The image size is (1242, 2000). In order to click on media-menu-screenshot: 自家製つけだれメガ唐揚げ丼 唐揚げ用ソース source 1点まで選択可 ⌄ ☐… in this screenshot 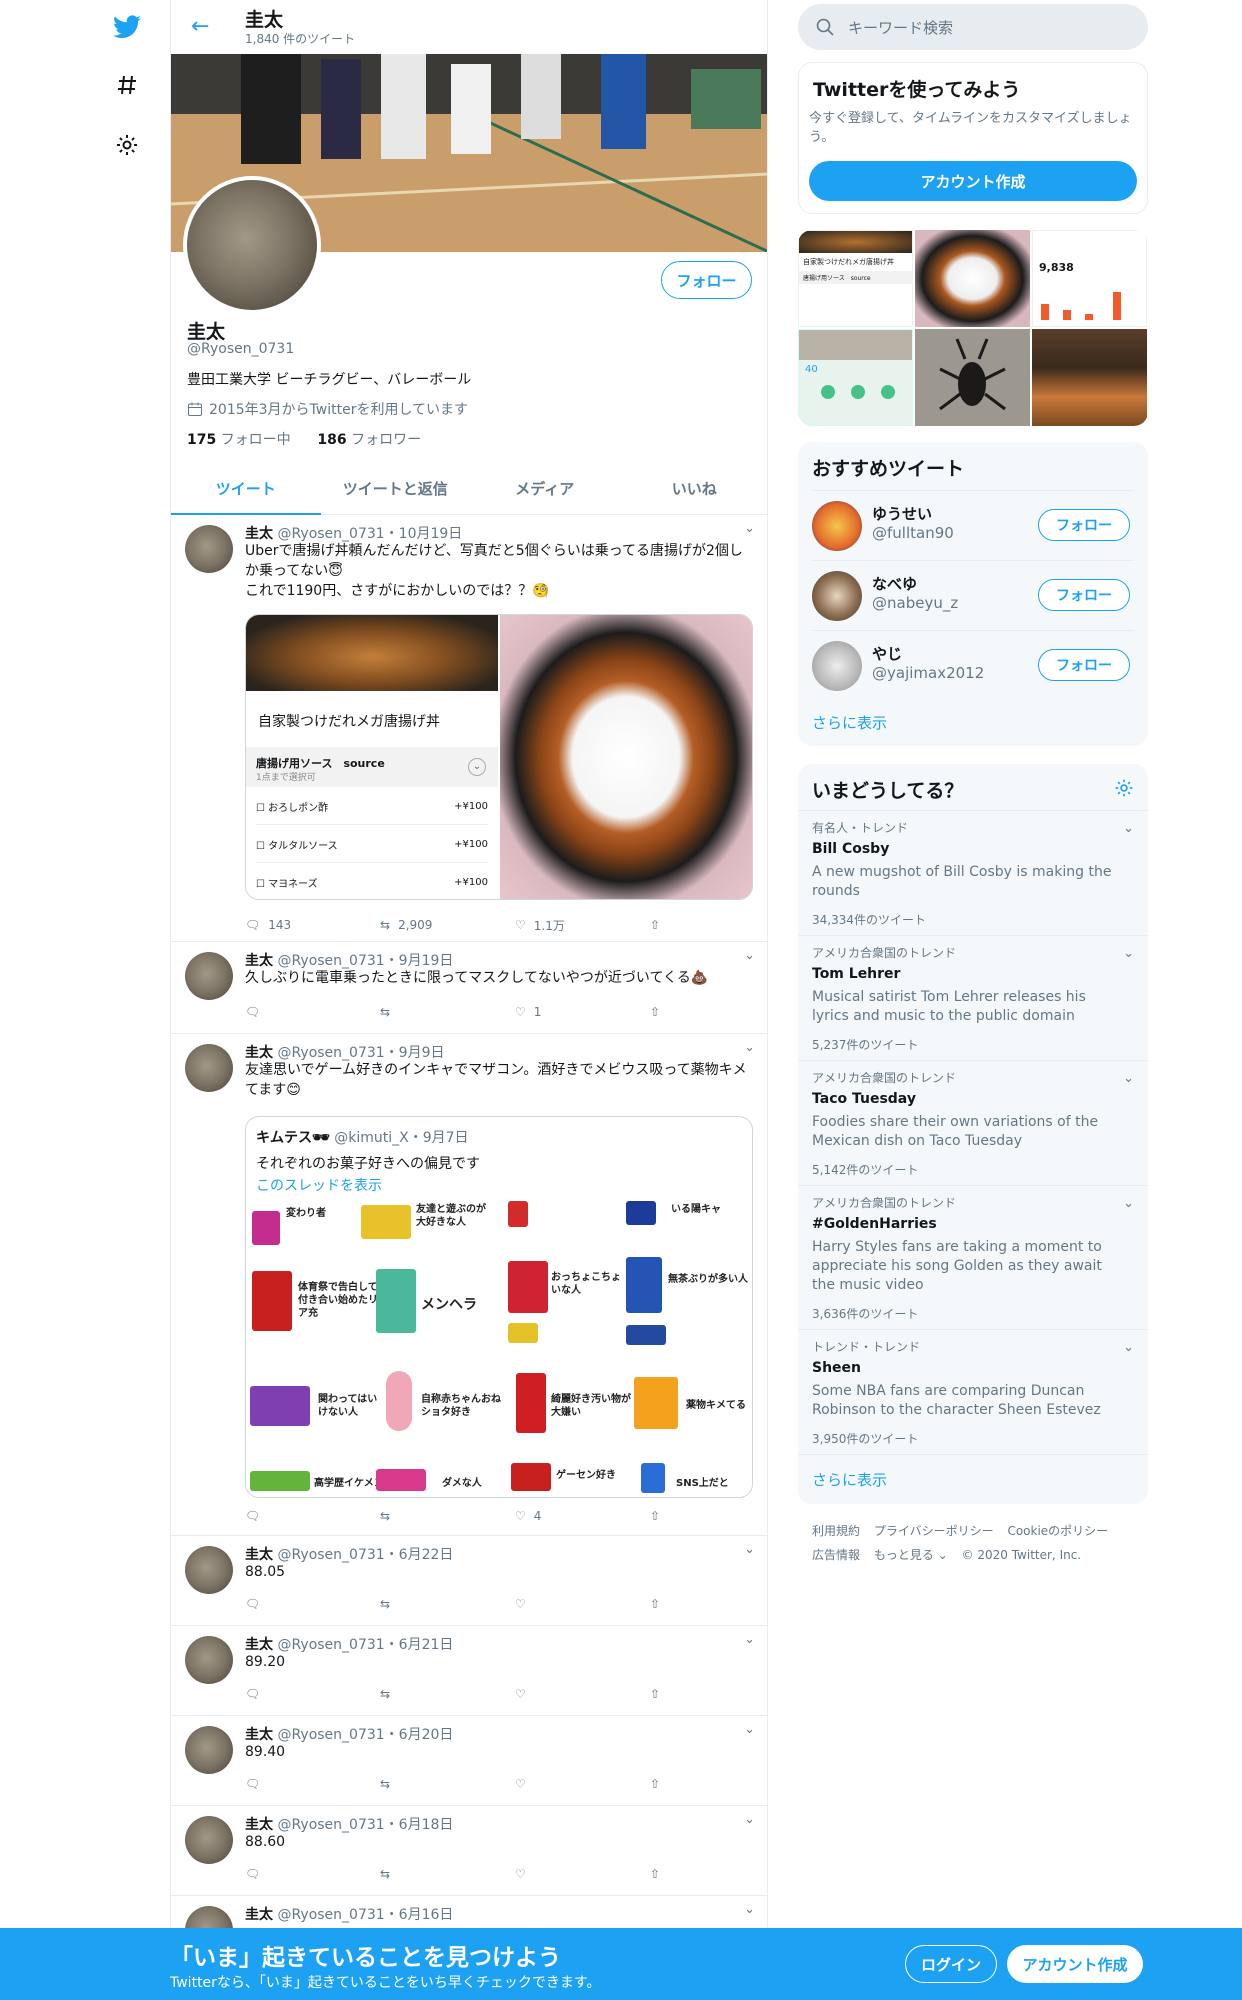, I will do `click(373, 757)`.